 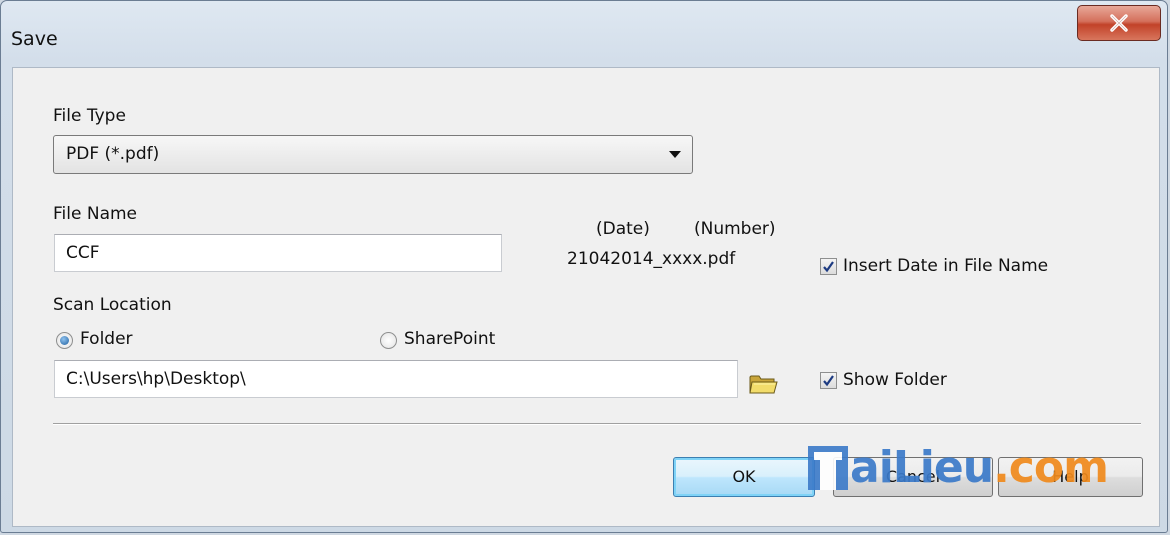 I want to click on number-caption: (Number), so click(x=735, y=229).